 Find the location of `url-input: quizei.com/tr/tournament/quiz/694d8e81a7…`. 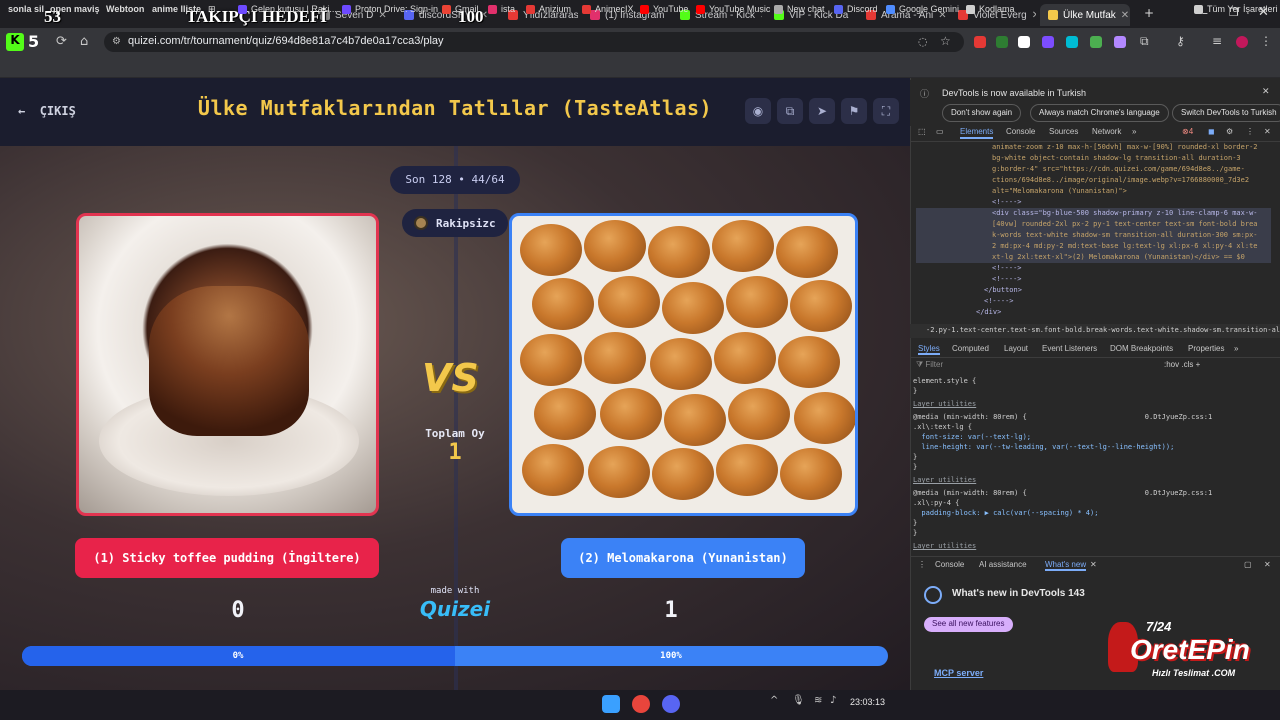

url-input: quizei.com/tr/tournament/quiz/694d8e81a7… is located at coordinates (534, 42).